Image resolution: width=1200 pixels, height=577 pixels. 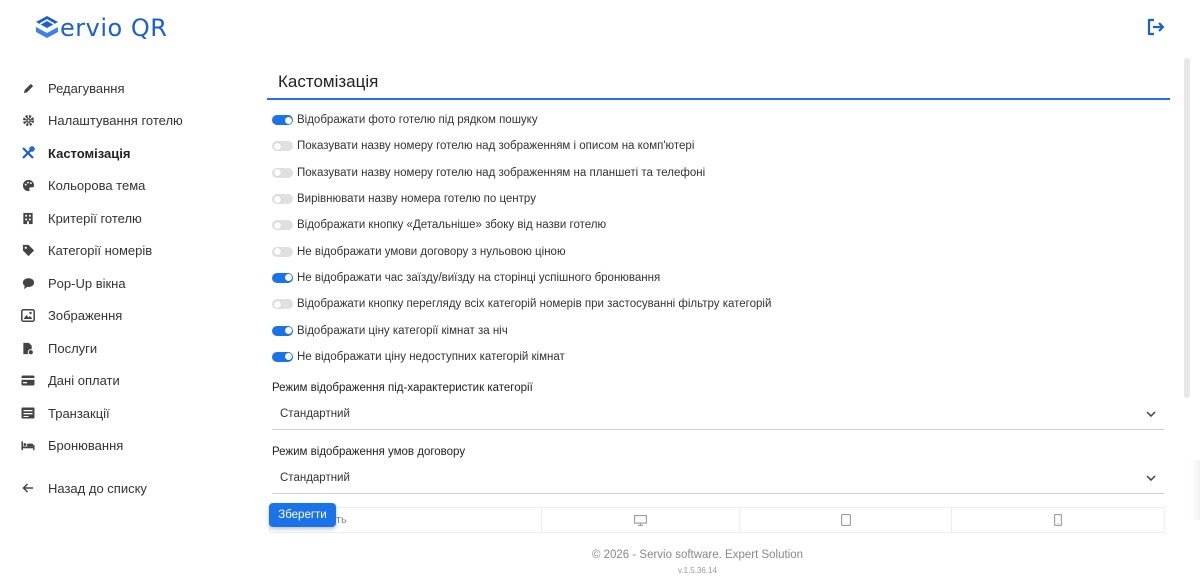 I want to click on page-scrollbar, so click(x=1187, y=228).